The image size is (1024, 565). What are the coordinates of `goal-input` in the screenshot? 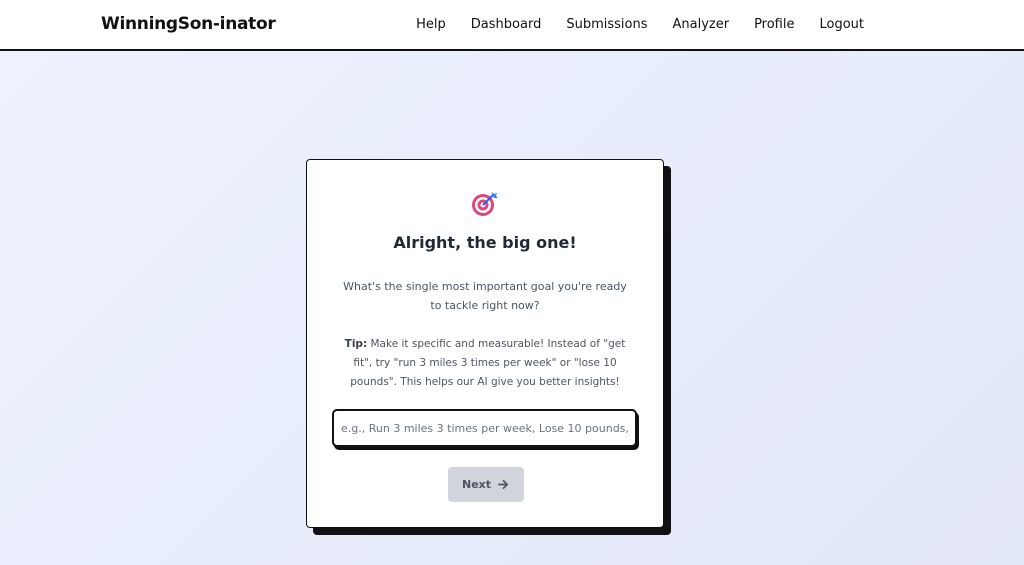 It's located at (484, 428).